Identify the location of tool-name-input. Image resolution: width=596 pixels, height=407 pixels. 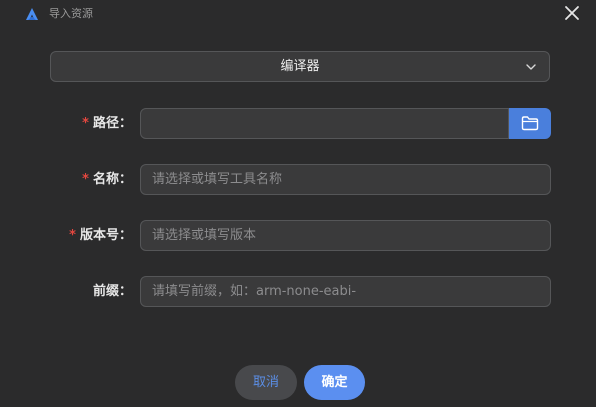
(345, 179).